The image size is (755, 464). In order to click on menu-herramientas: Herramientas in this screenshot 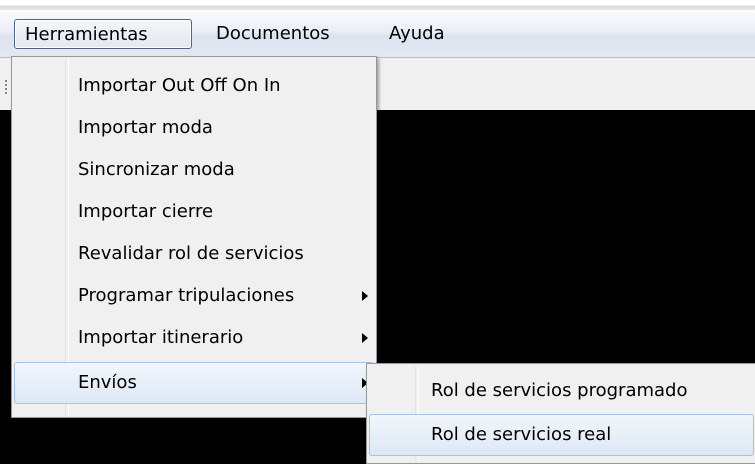, I will do `click(103, 34)`.